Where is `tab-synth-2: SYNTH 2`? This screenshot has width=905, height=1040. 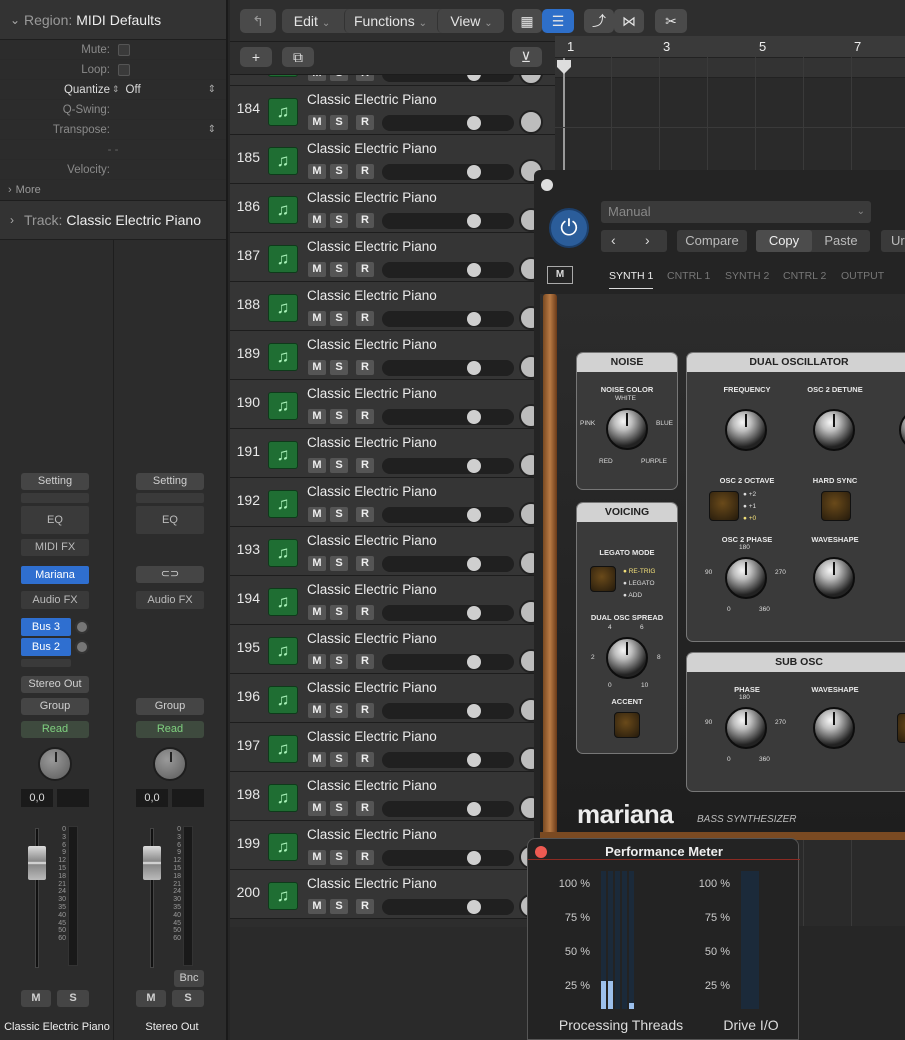 tab-synth-2: SYNTH 2 is located at coordinates (747, 276).